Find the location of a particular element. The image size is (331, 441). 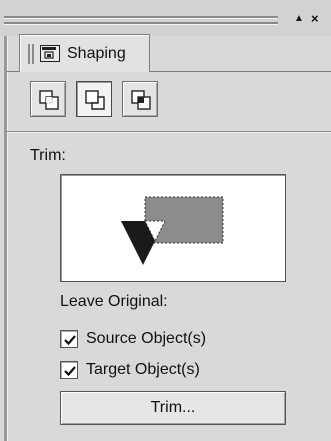

intersect-button is located at coordinates (140, 99).